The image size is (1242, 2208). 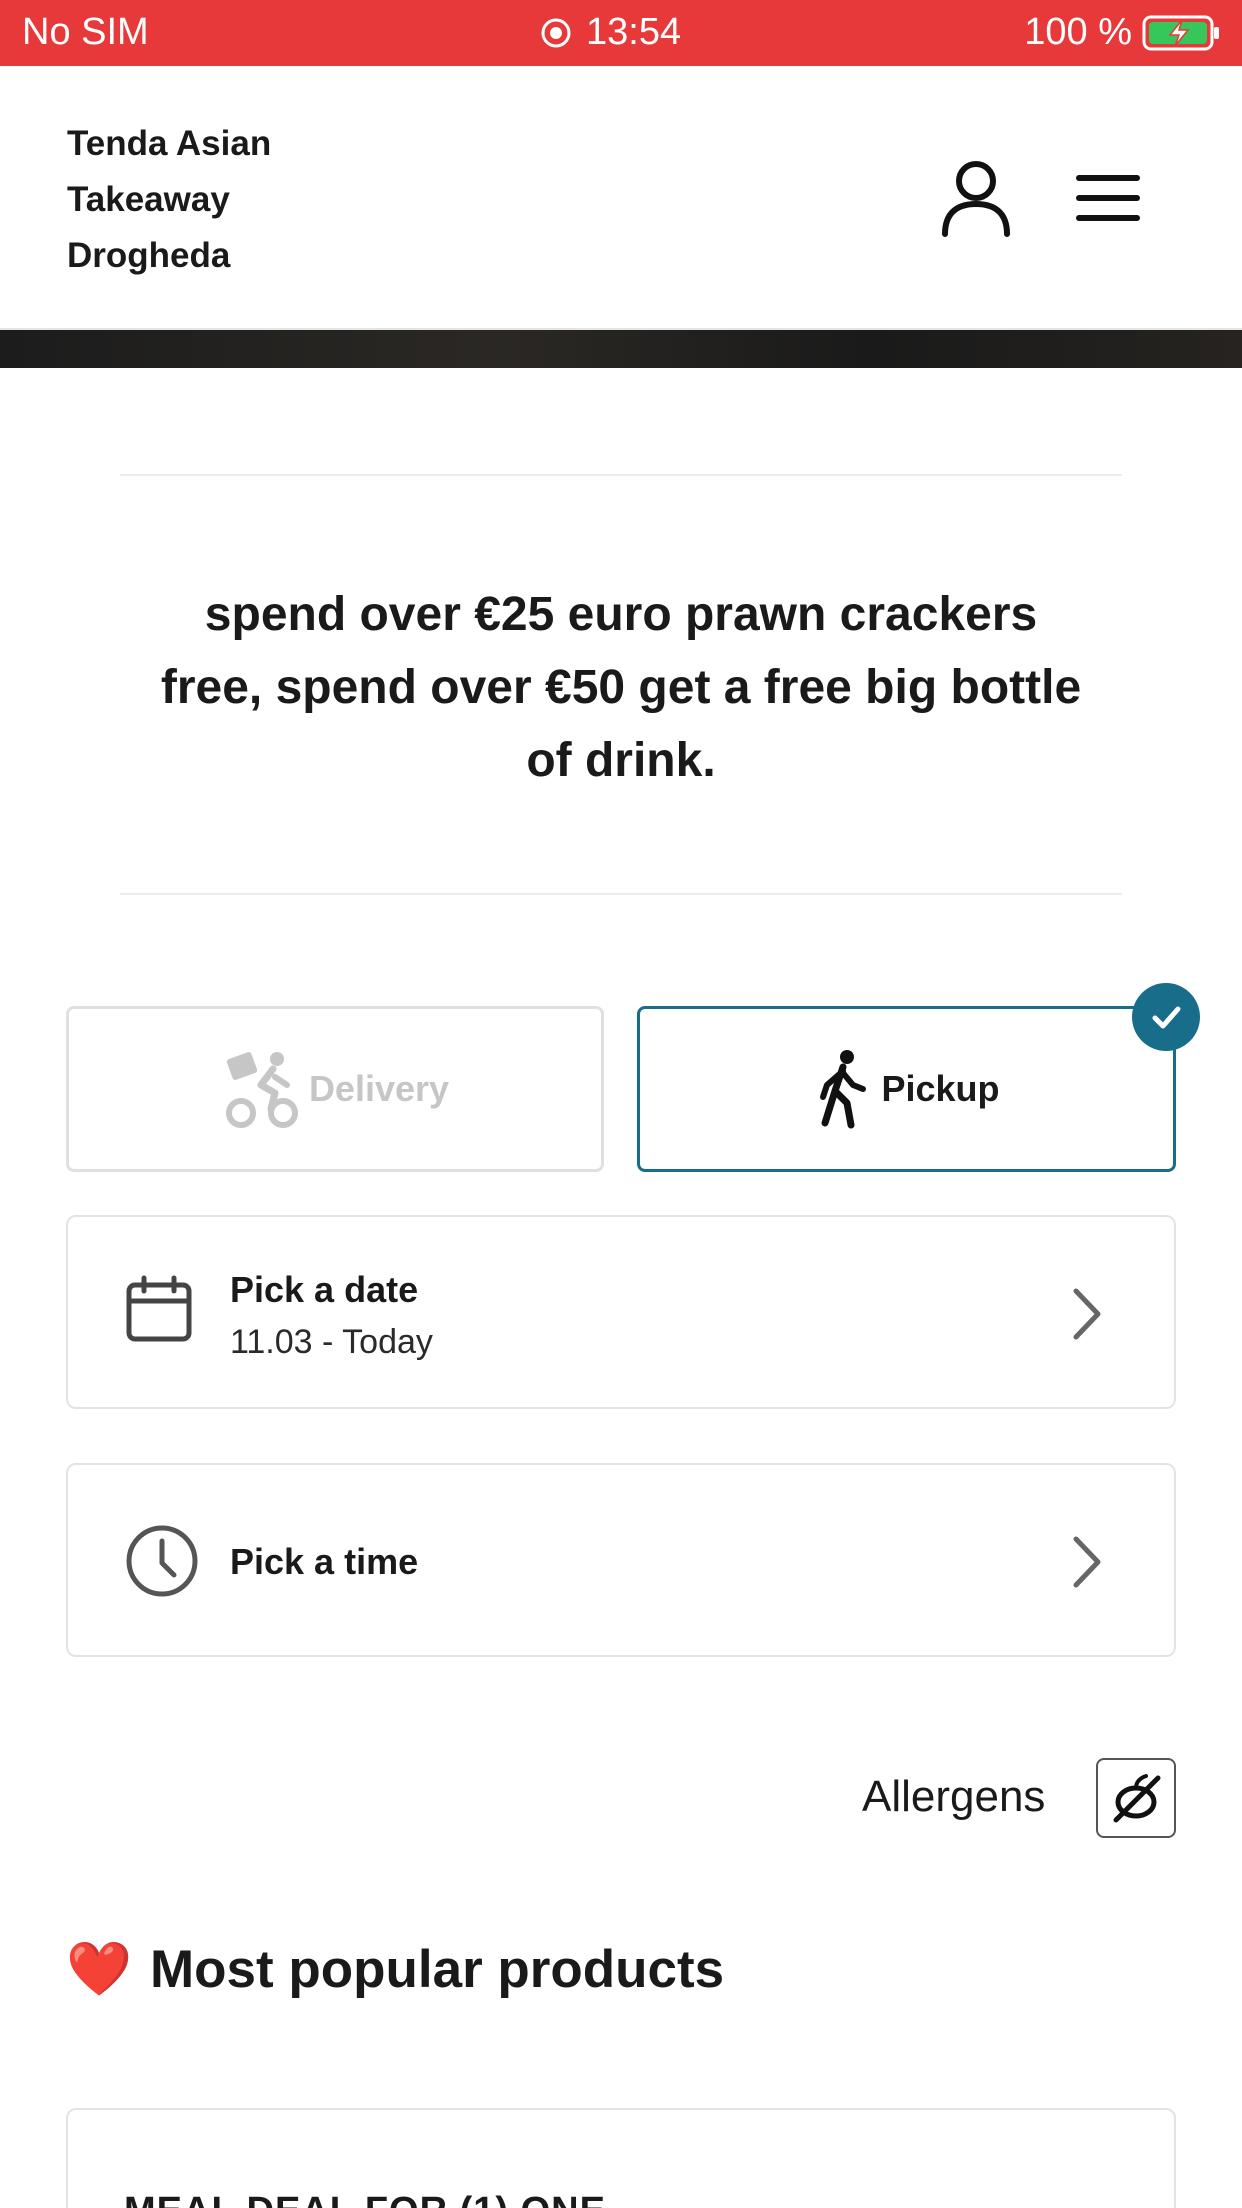 What do you see at coordinates (621, 198) in the screenshot?
I see `app-header: Tenda Asian Takeaway Drogheda` at bounding box center [621, 198].